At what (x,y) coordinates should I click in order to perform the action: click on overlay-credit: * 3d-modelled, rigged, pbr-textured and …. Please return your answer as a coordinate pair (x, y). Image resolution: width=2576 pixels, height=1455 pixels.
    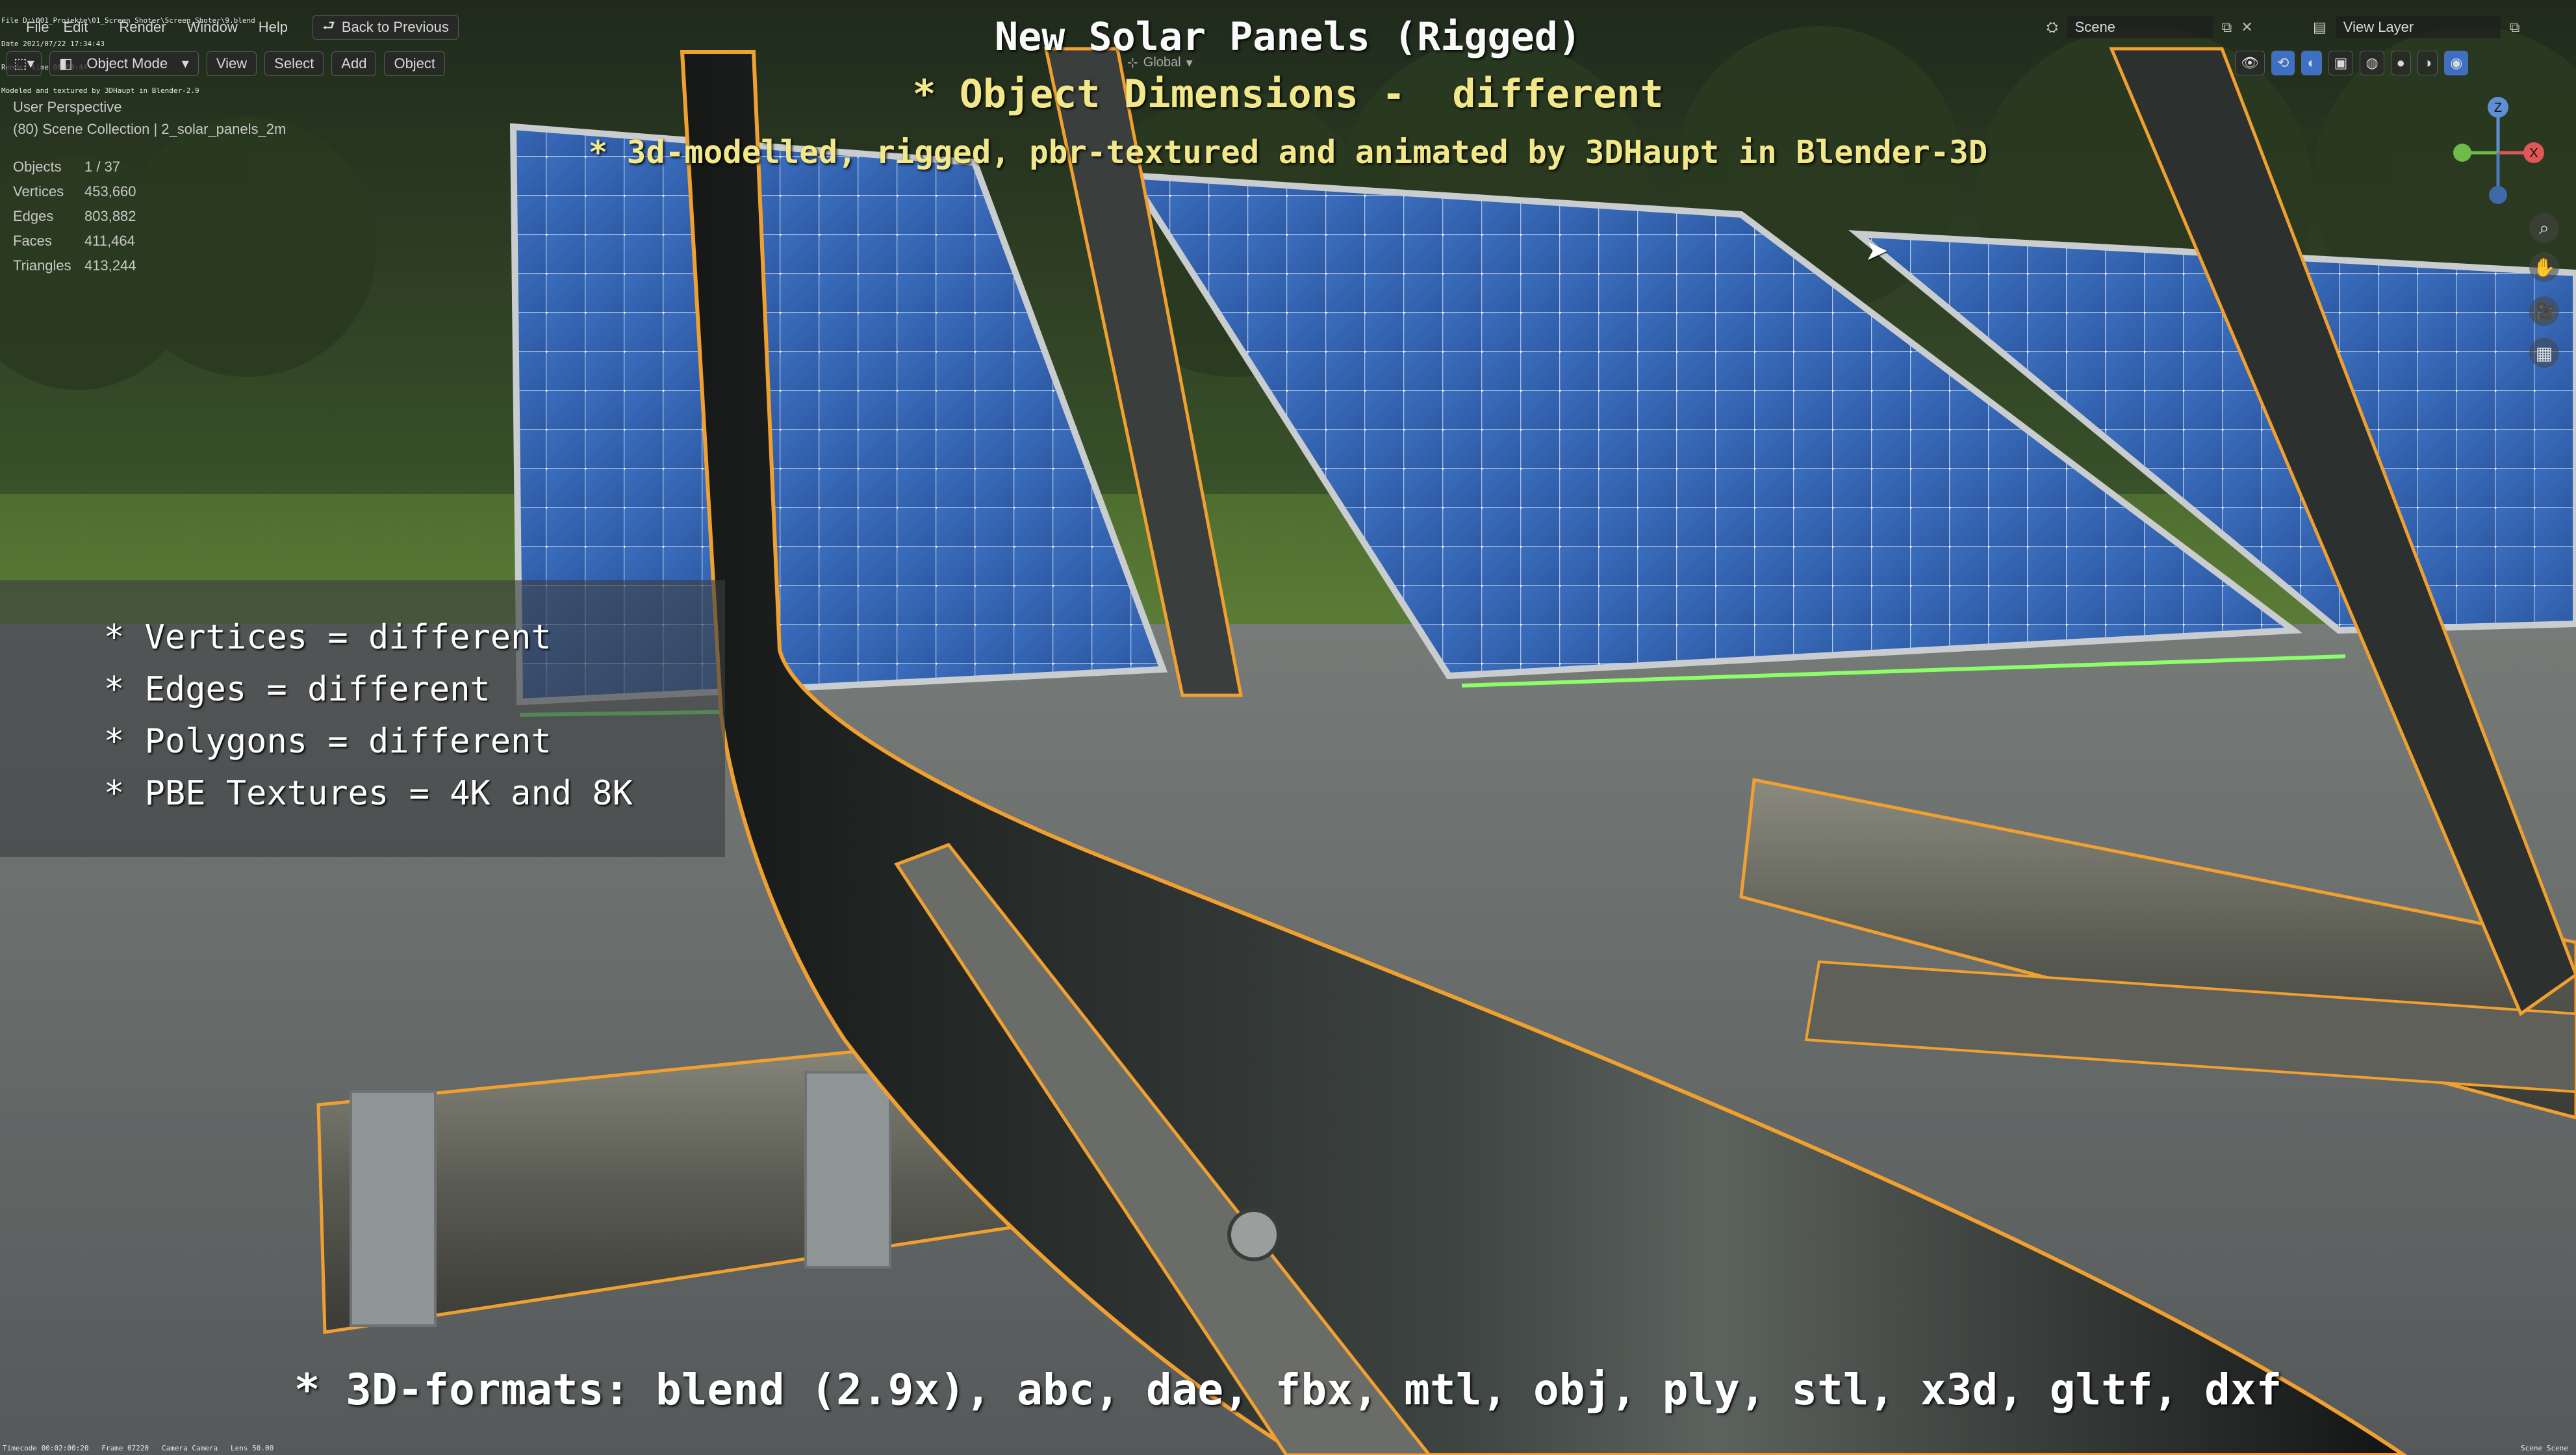
    Looking at the image, I should click on (1288, 153).